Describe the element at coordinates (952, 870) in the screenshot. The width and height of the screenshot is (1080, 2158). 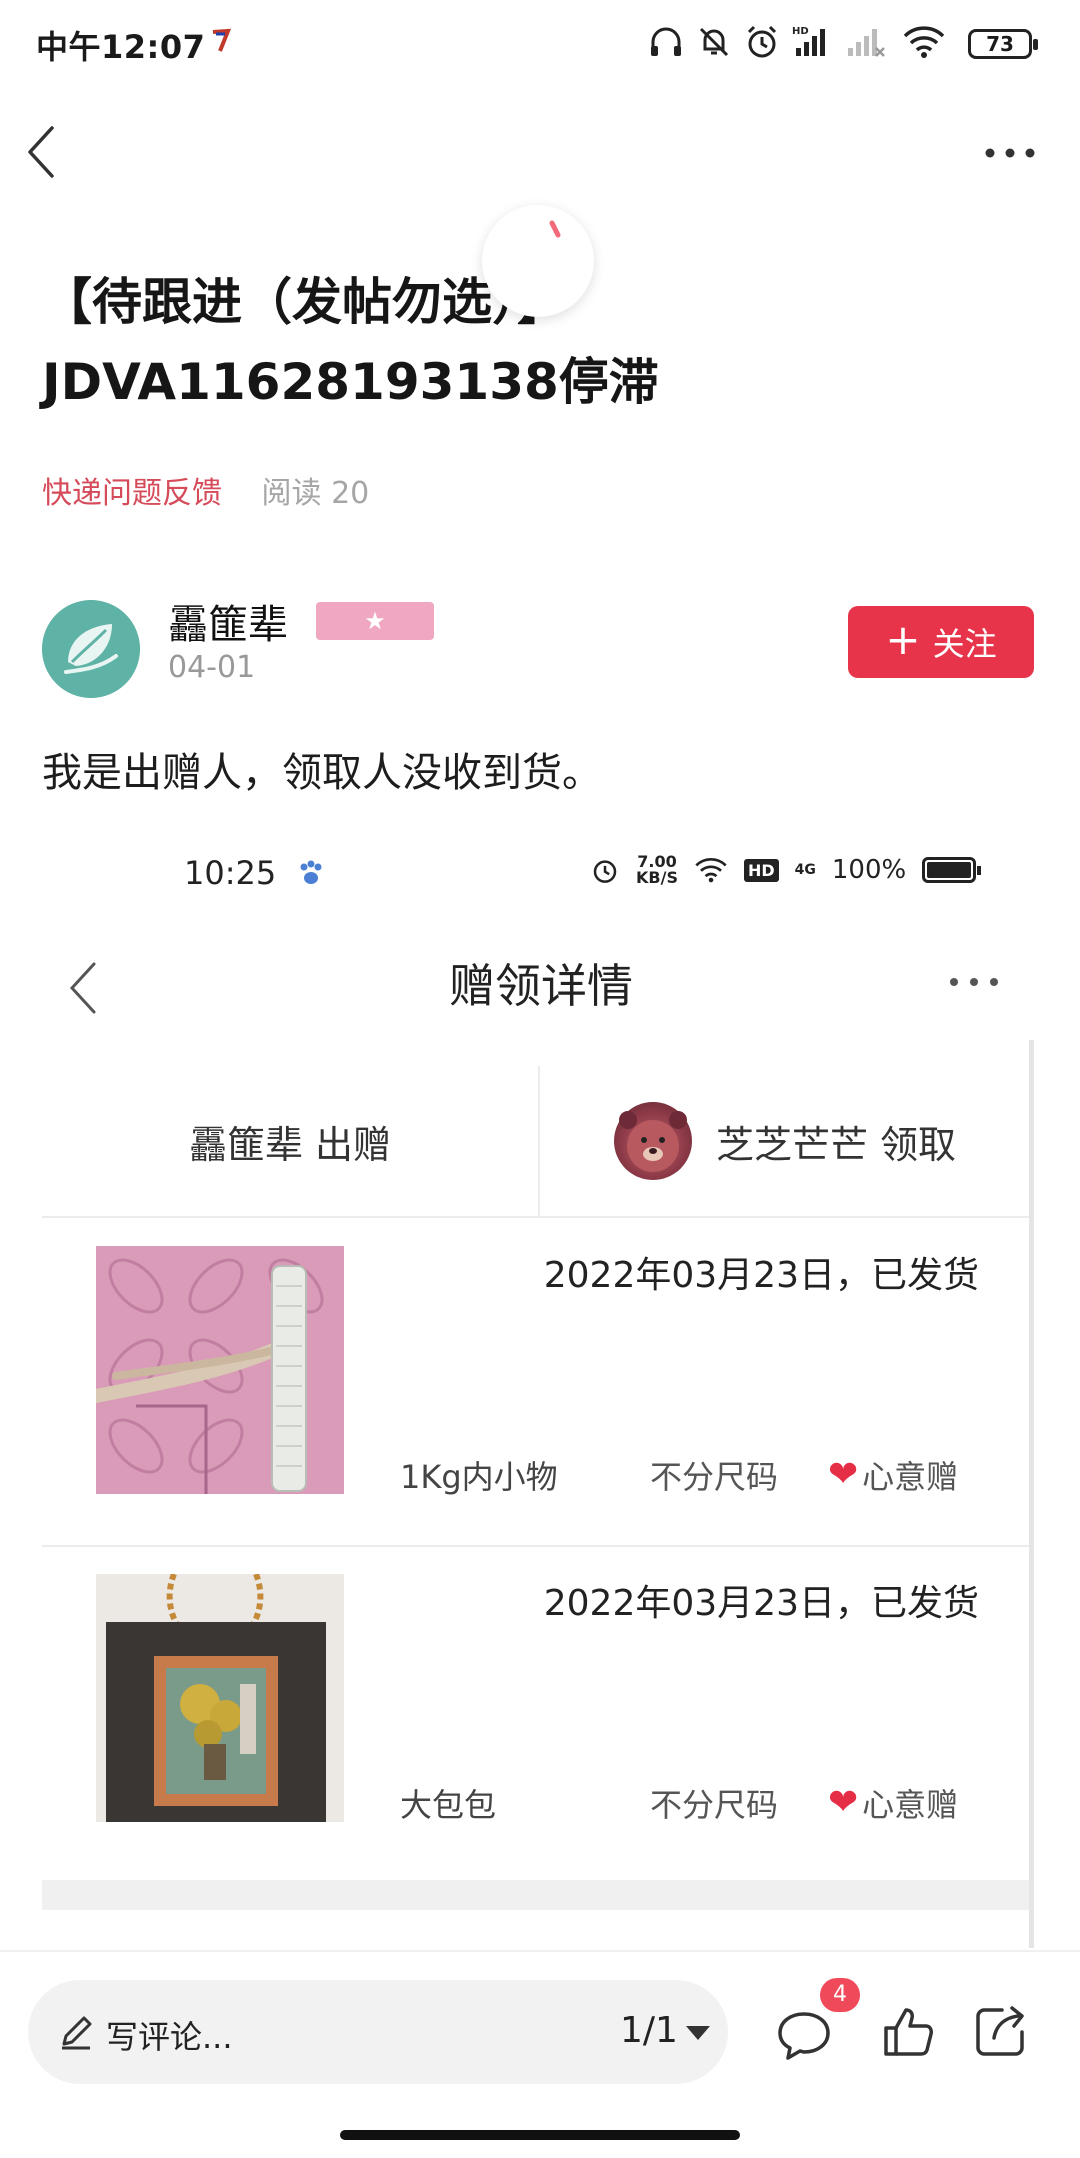
I see `battery-full-icon` at that location.